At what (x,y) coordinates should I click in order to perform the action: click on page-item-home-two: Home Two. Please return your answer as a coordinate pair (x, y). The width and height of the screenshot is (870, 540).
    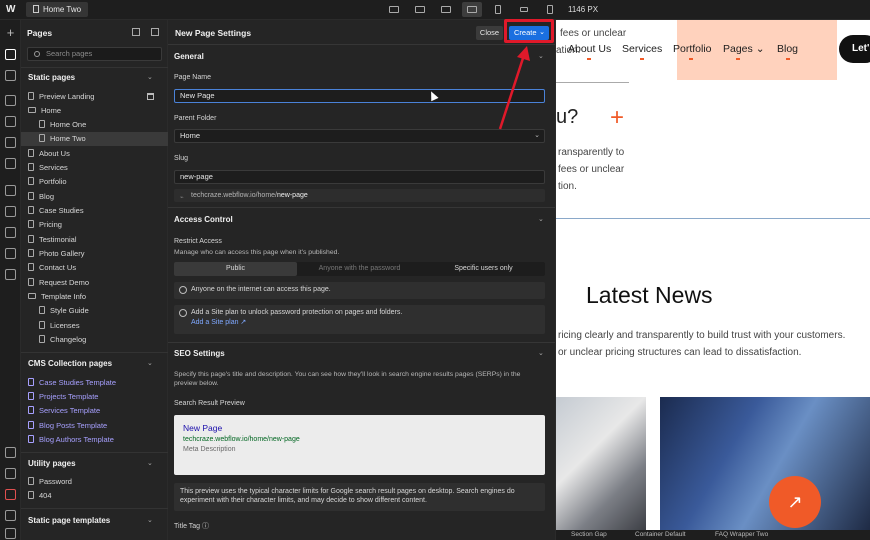
    Looking at the image, I should click on (94, 139).